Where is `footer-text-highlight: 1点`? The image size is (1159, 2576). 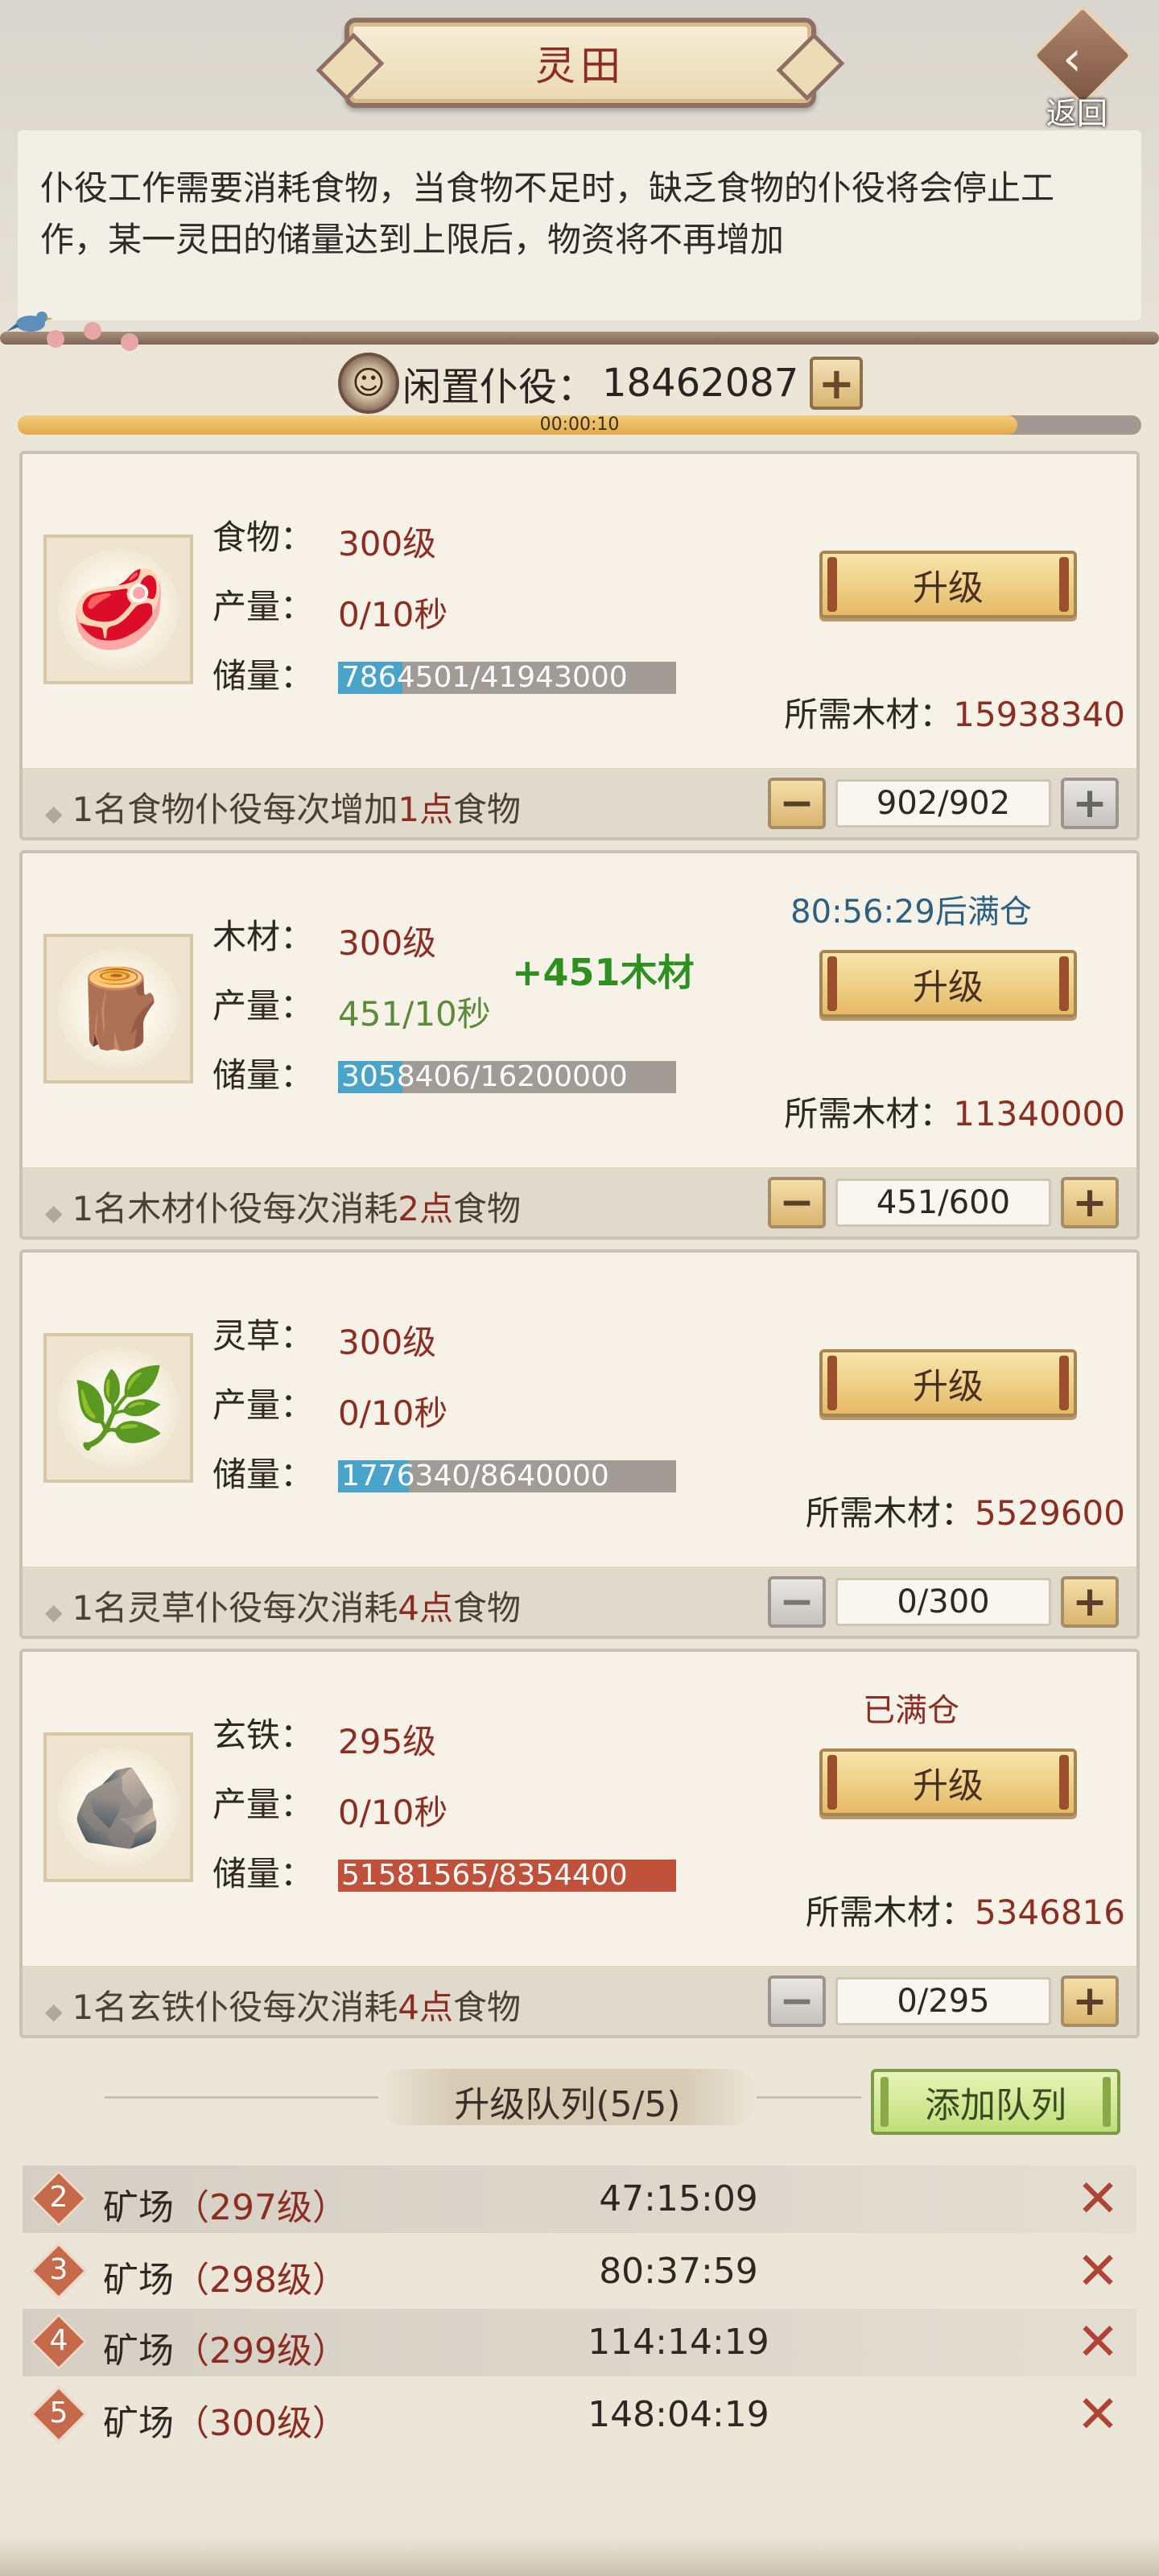
footer-text-highlight: 1点 is located at coordinates (426, 809).